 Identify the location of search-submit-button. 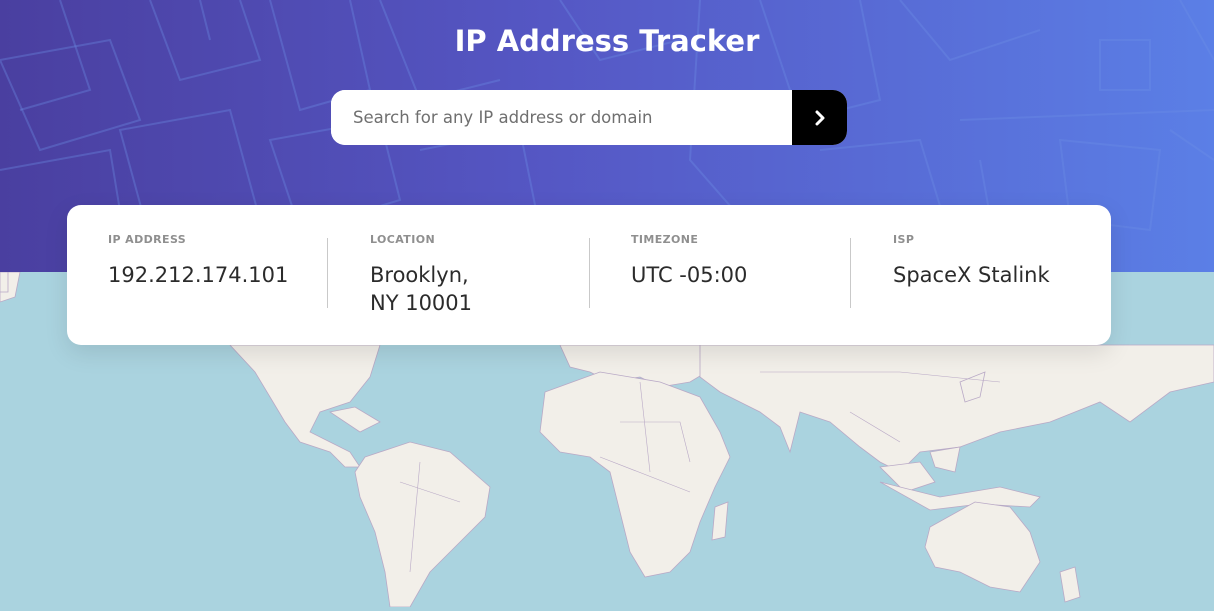
(819, 117).